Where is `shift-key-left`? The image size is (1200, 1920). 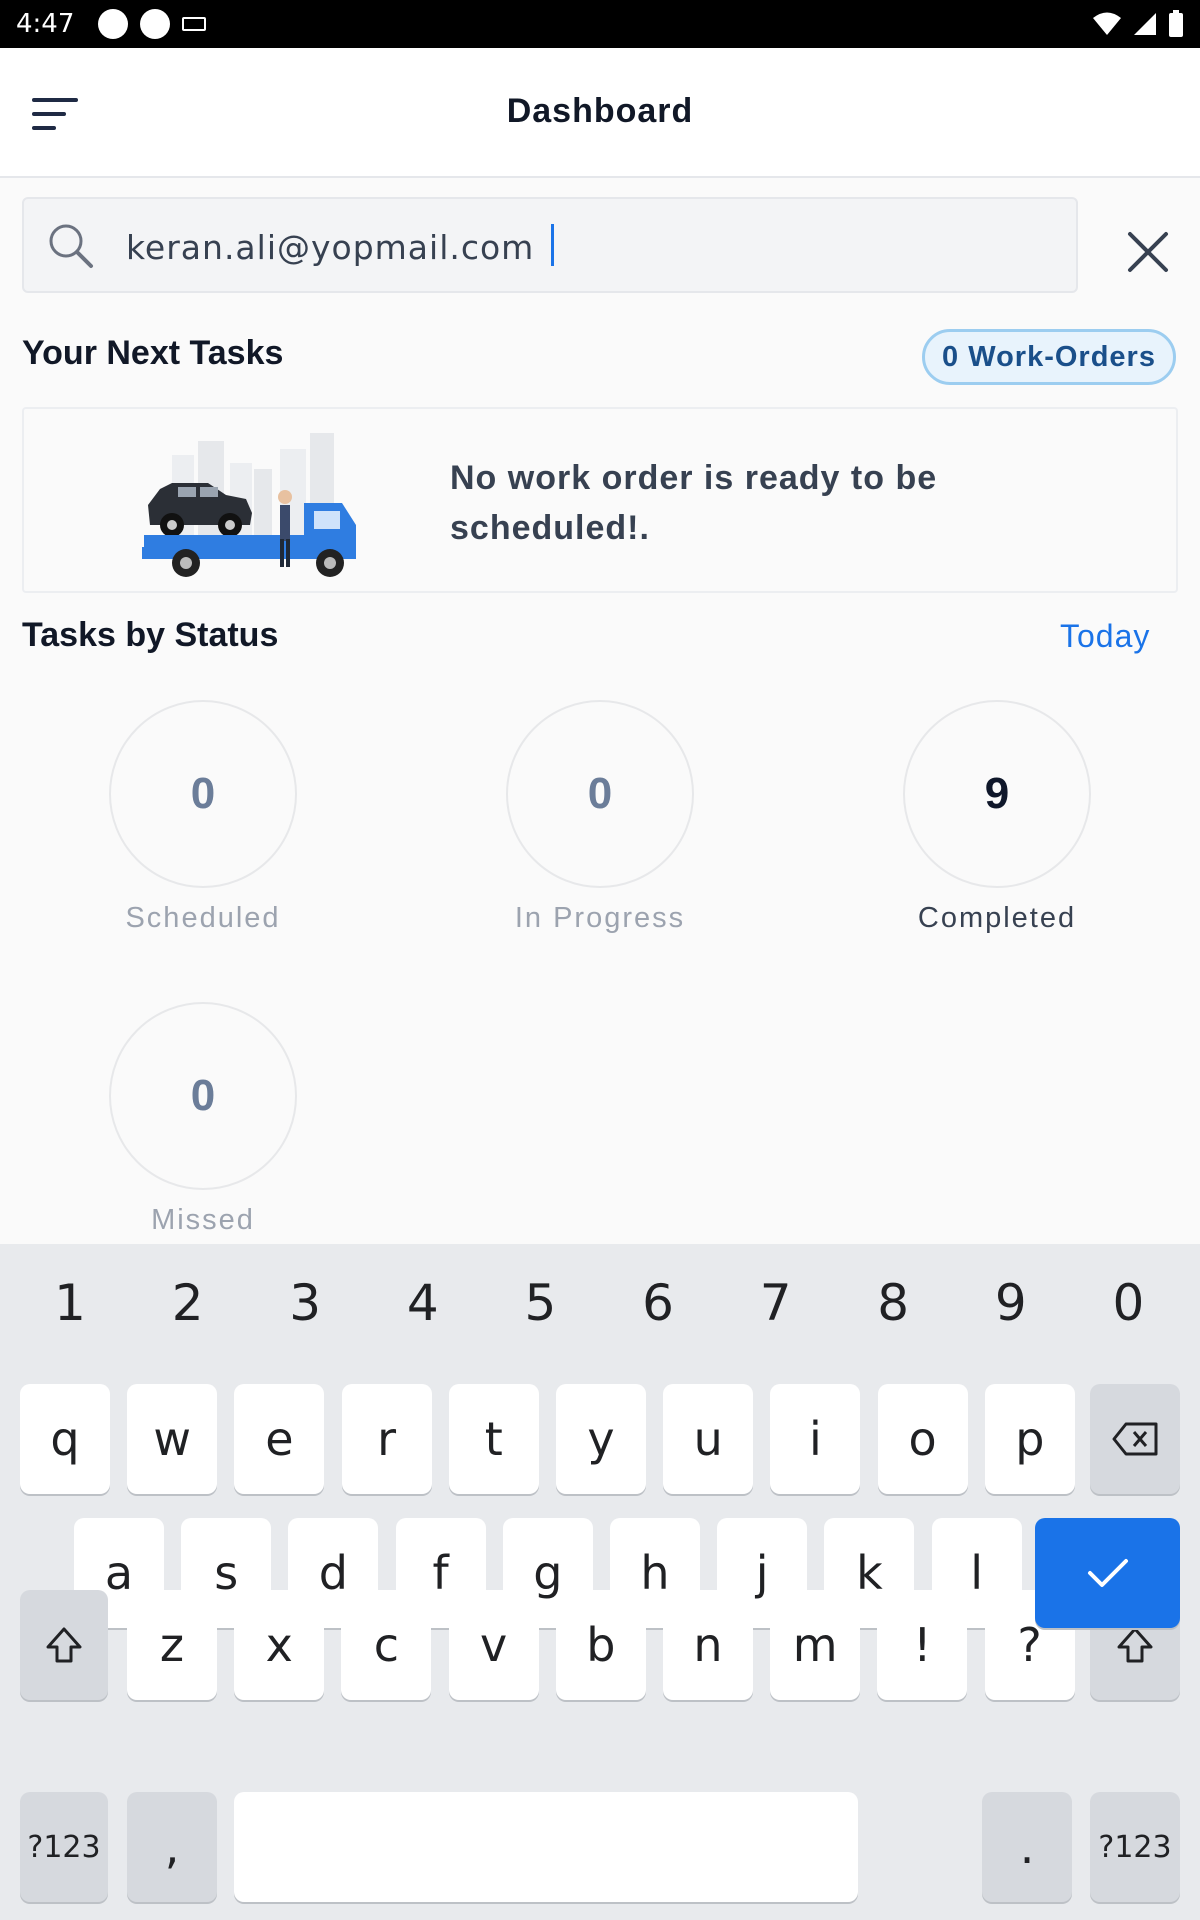 shift-key-left is located at coordinates (64, 1645).